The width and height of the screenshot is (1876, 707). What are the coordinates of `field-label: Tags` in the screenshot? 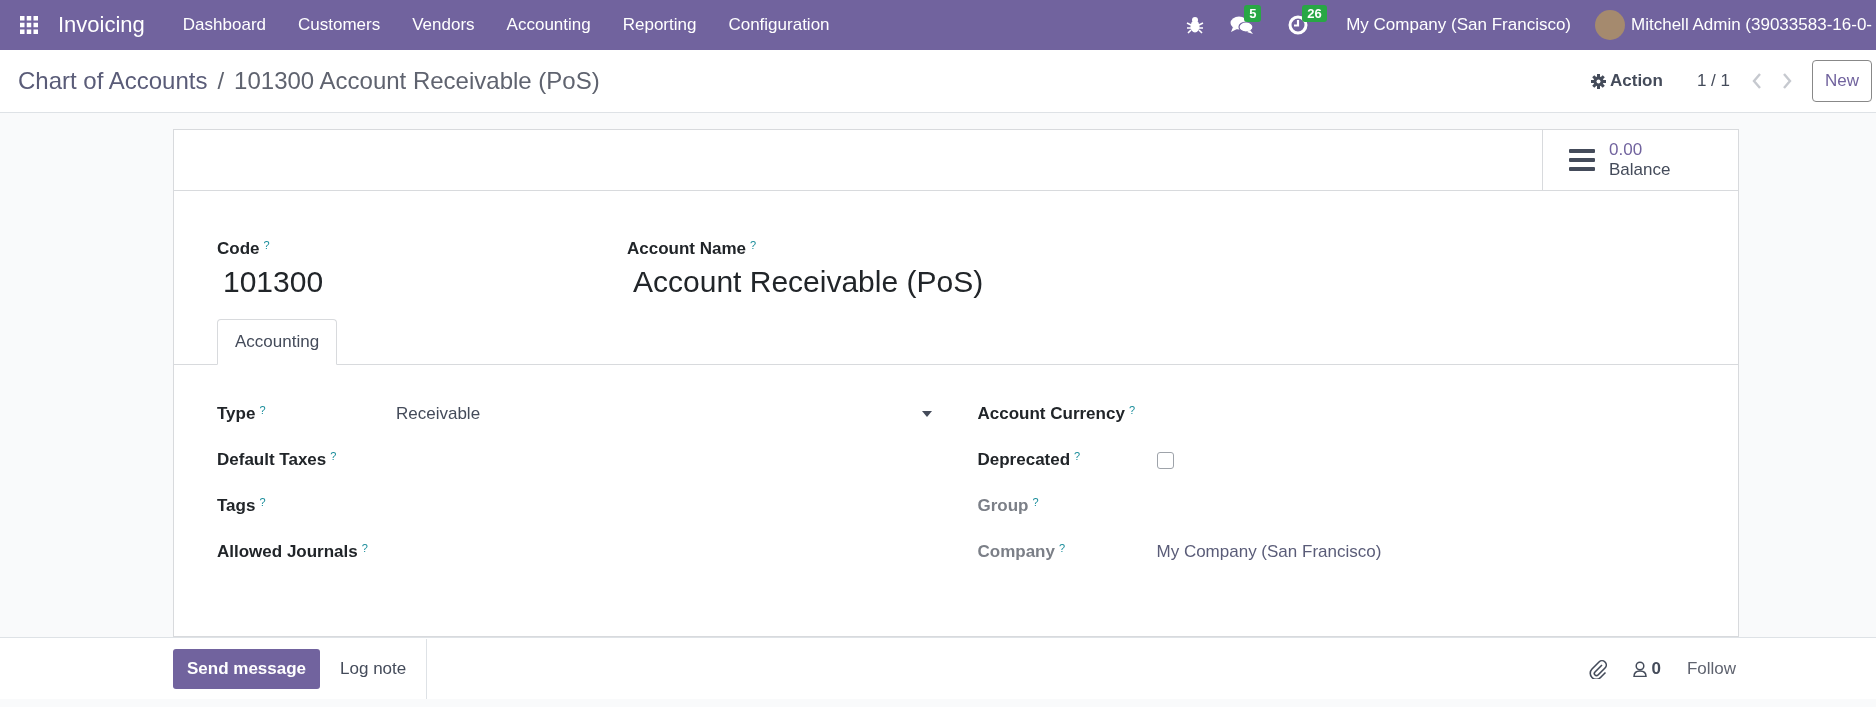 It's located at (236, 505).